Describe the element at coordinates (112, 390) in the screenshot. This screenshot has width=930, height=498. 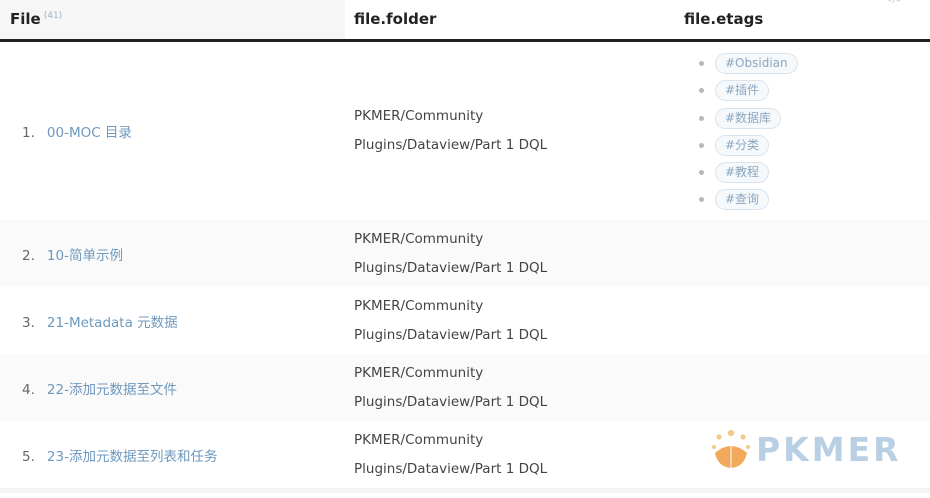
I see `file-link: 22-添加元数据至文件` at that location.